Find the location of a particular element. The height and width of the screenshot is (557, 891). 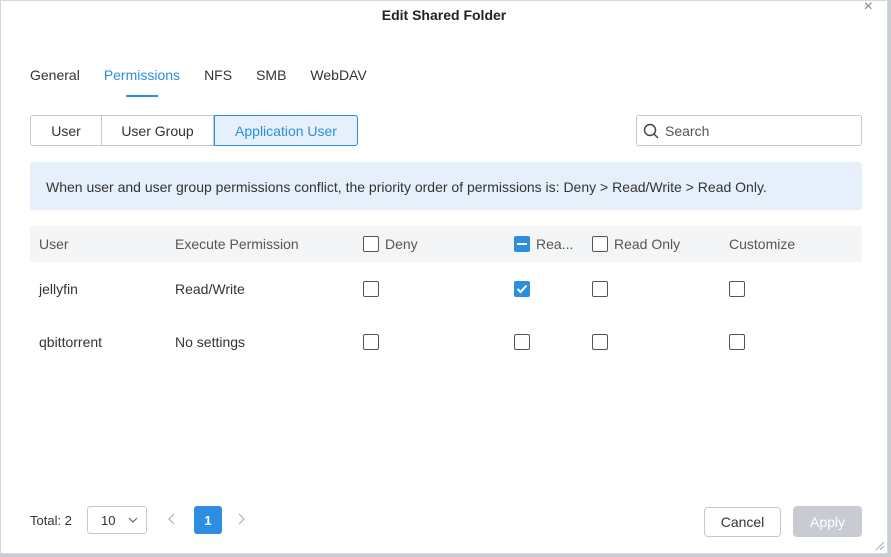

tab-nfs: NFS is located at coordinates (218, 82).